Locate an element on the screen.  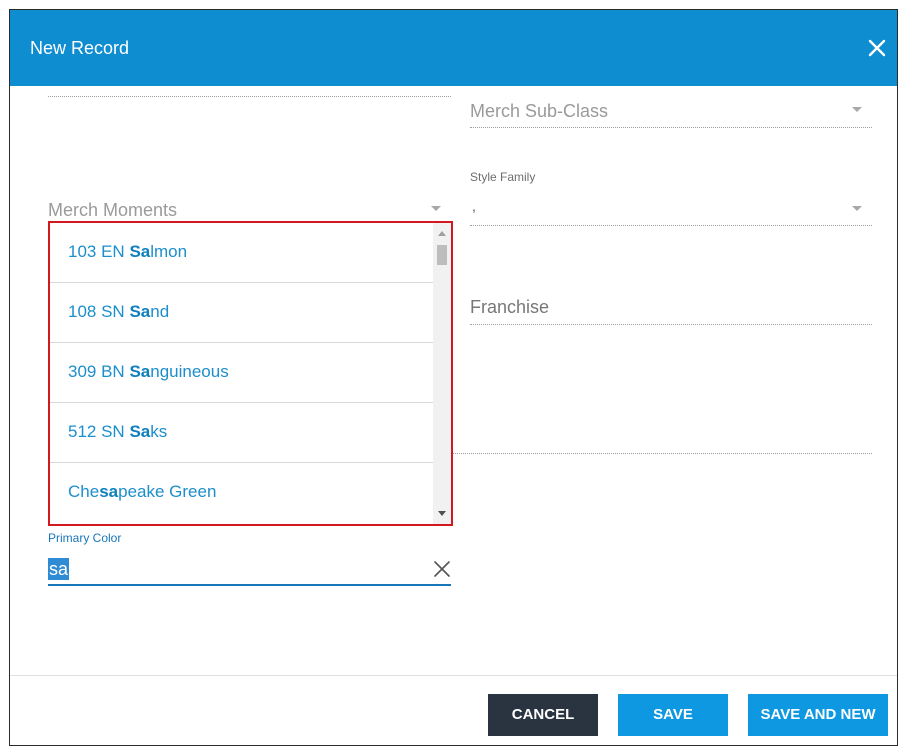
style-family-label: Style Family is located at coordinates (503, 177).